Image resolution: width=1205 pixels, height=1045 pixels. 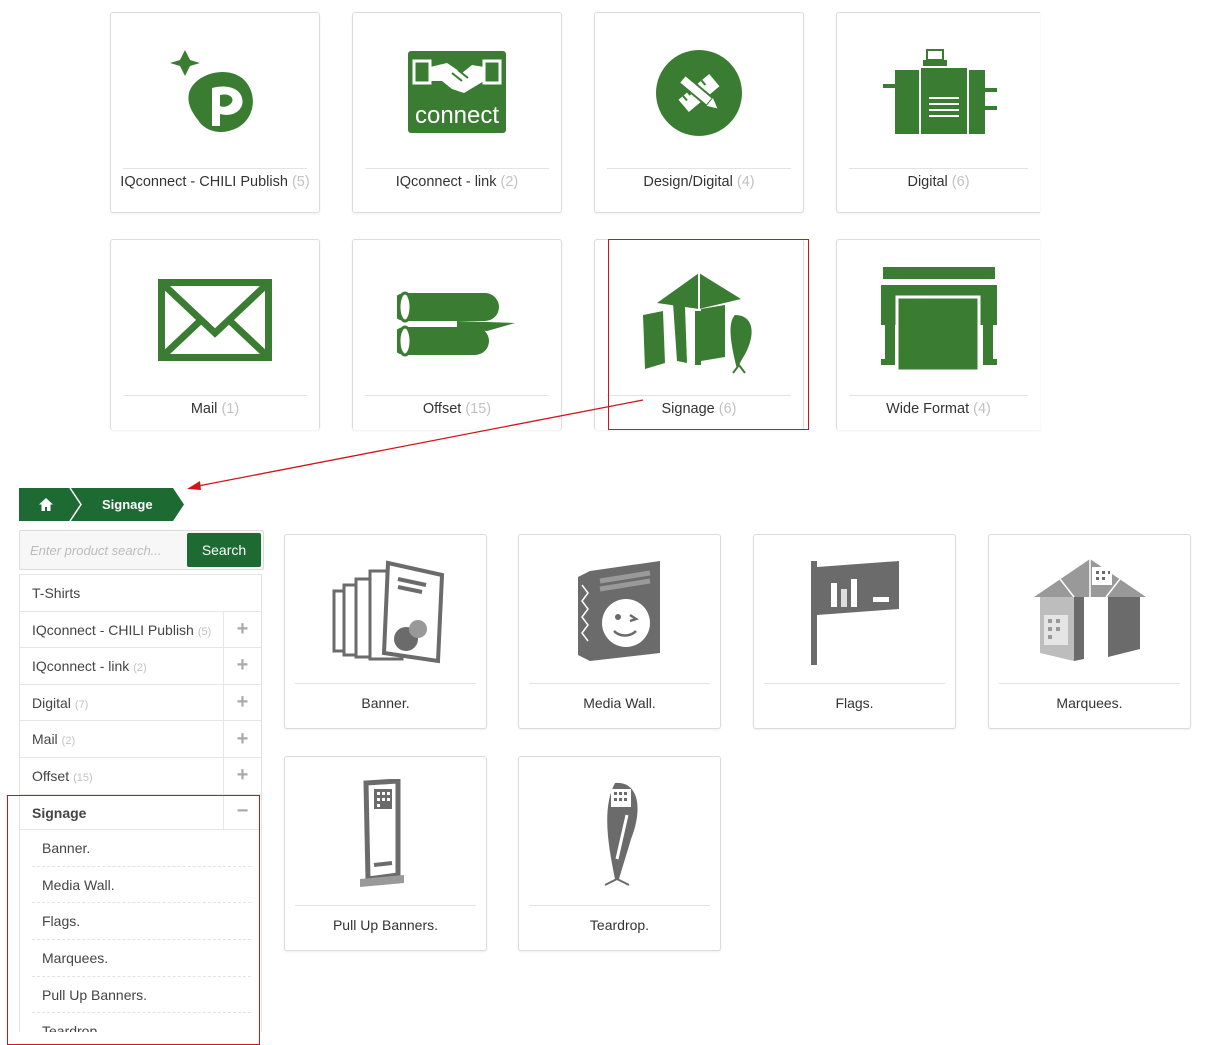 What do you see at coordinates (127, 504) in the screenshot?
I see `breadcrumb-current: Signage` at bounding box center [127, 504].